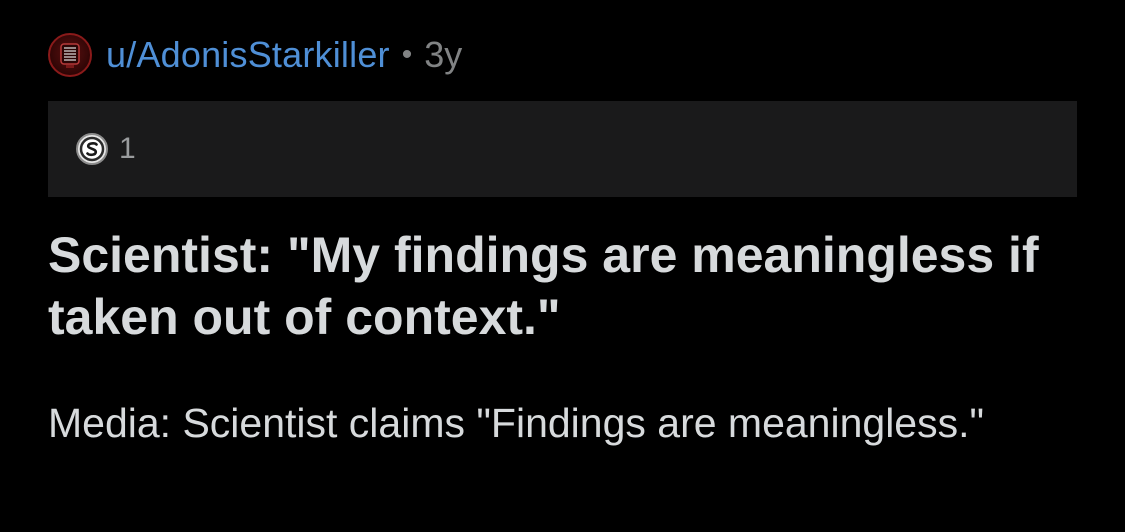  I want to click on avatar, so click(70, 55).